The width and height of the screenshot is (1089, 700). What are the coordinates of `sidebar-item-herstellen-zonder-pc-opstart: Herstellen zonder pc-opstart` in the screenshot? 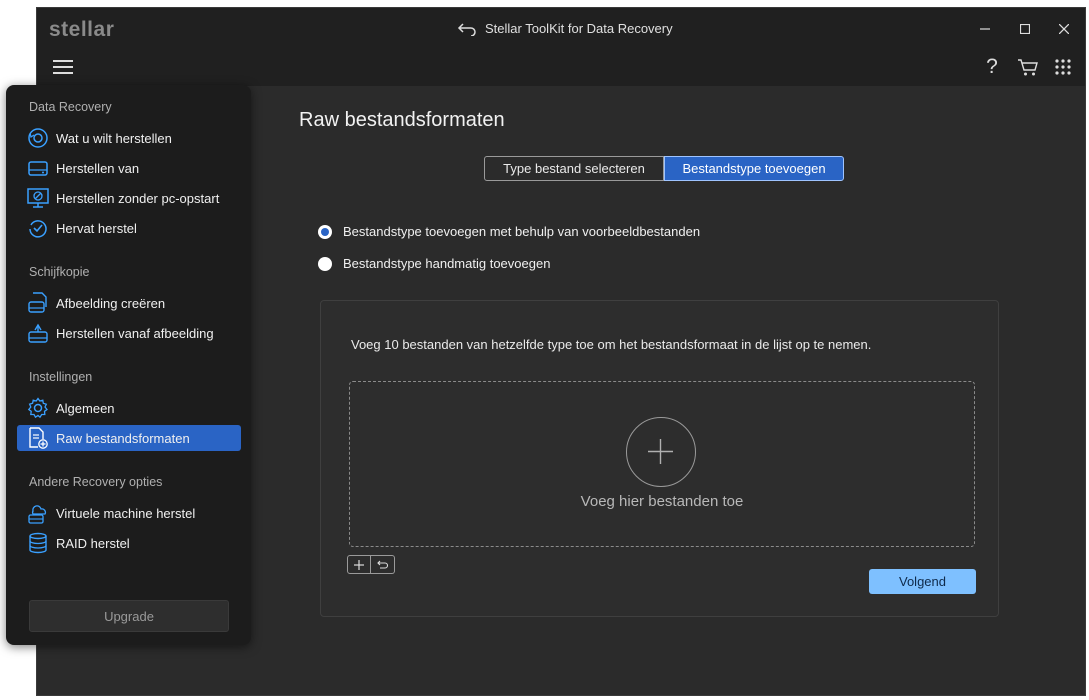 It's located at (129, 198).